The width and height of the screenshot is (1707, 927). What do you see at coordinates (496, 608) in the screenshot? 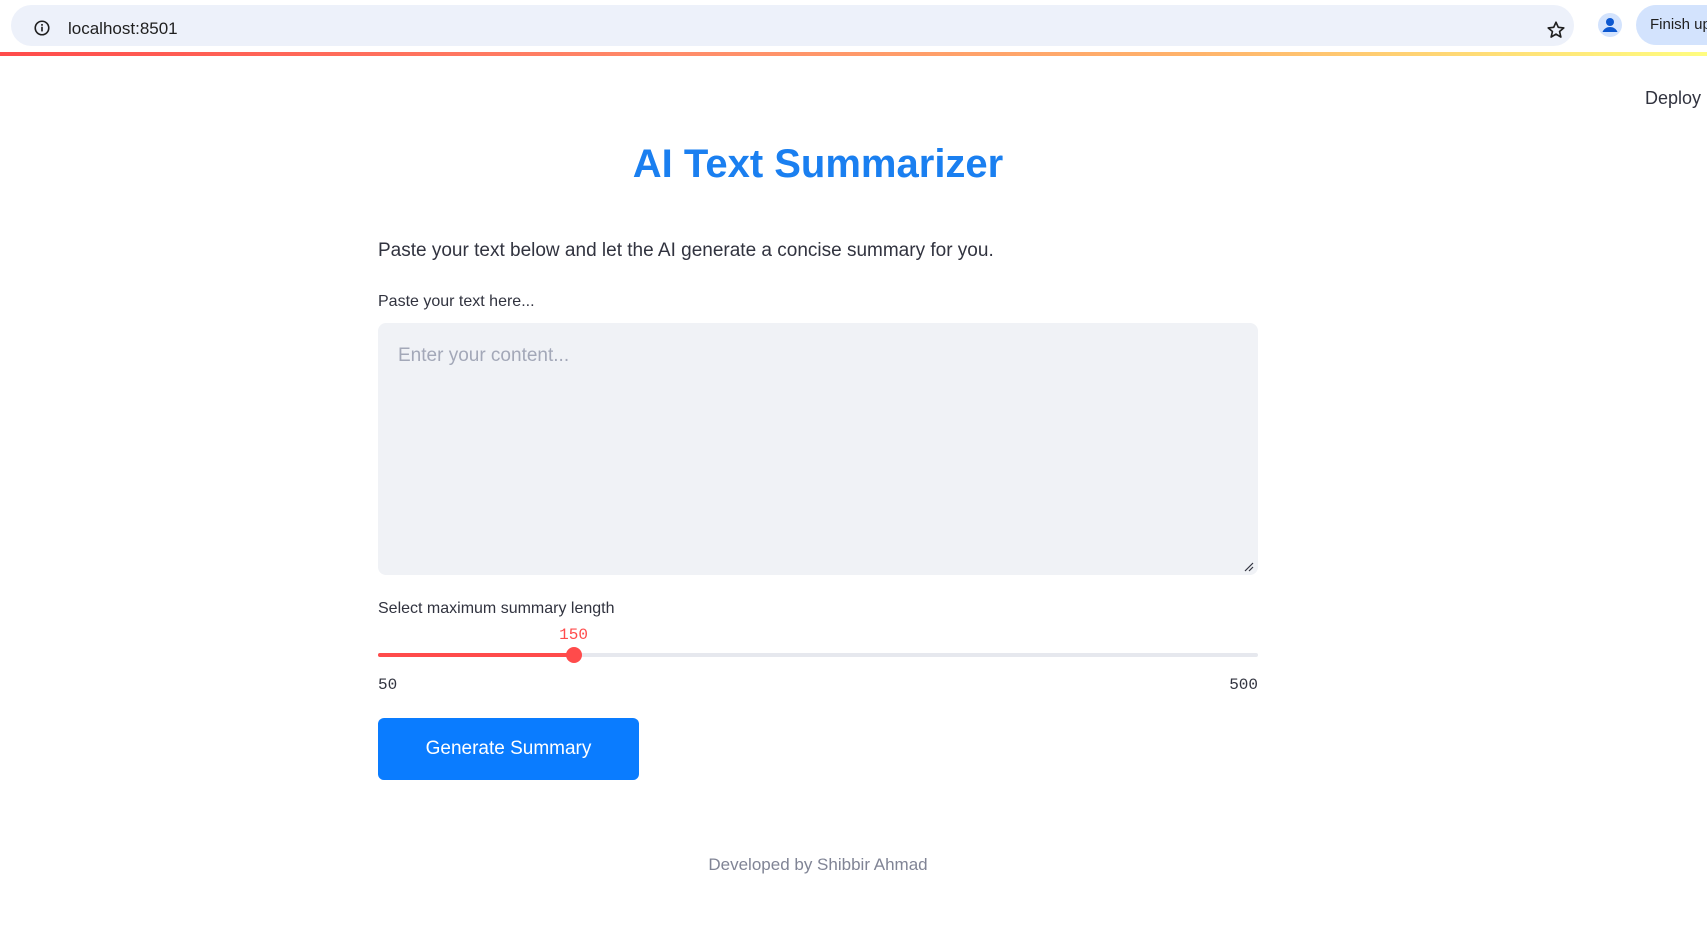
I see `slider-label: Select maximum summary length` at bounding box center [496, 608].